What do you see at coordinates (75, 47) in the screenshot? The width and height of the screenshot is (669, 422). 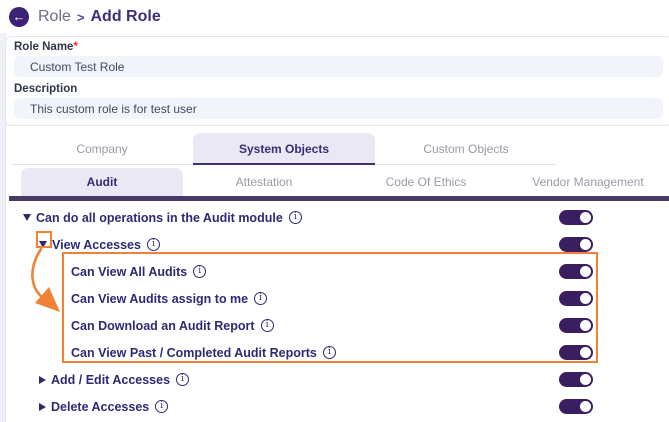 I see `required-asterisk: *` at bounding box center [75, 47].